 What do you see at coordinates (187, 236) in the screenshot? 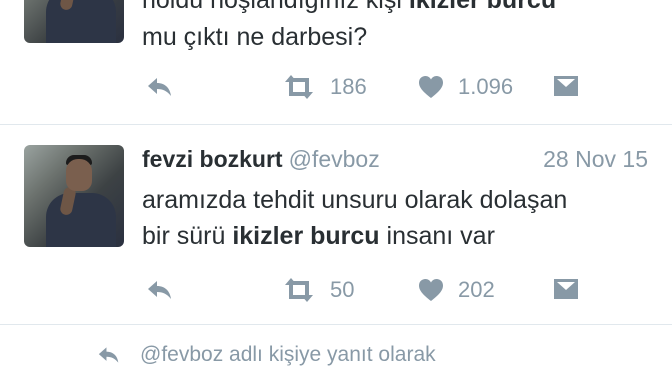
I see `tweet-text-segment: bir sürü` at bounding box center [187, 236].